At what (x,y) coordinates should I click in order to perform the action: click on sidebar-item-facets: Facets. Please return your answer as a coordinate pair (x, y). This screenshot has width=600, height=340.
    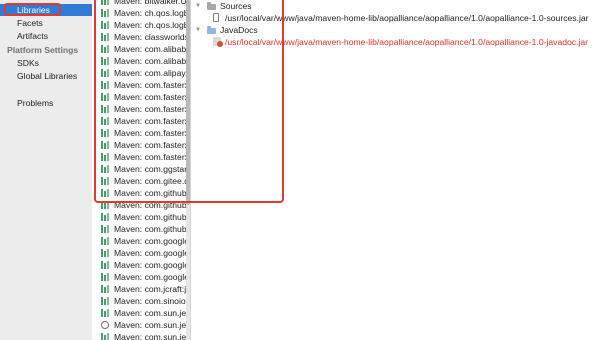
    Looking at the image, I should click on (46, 23).